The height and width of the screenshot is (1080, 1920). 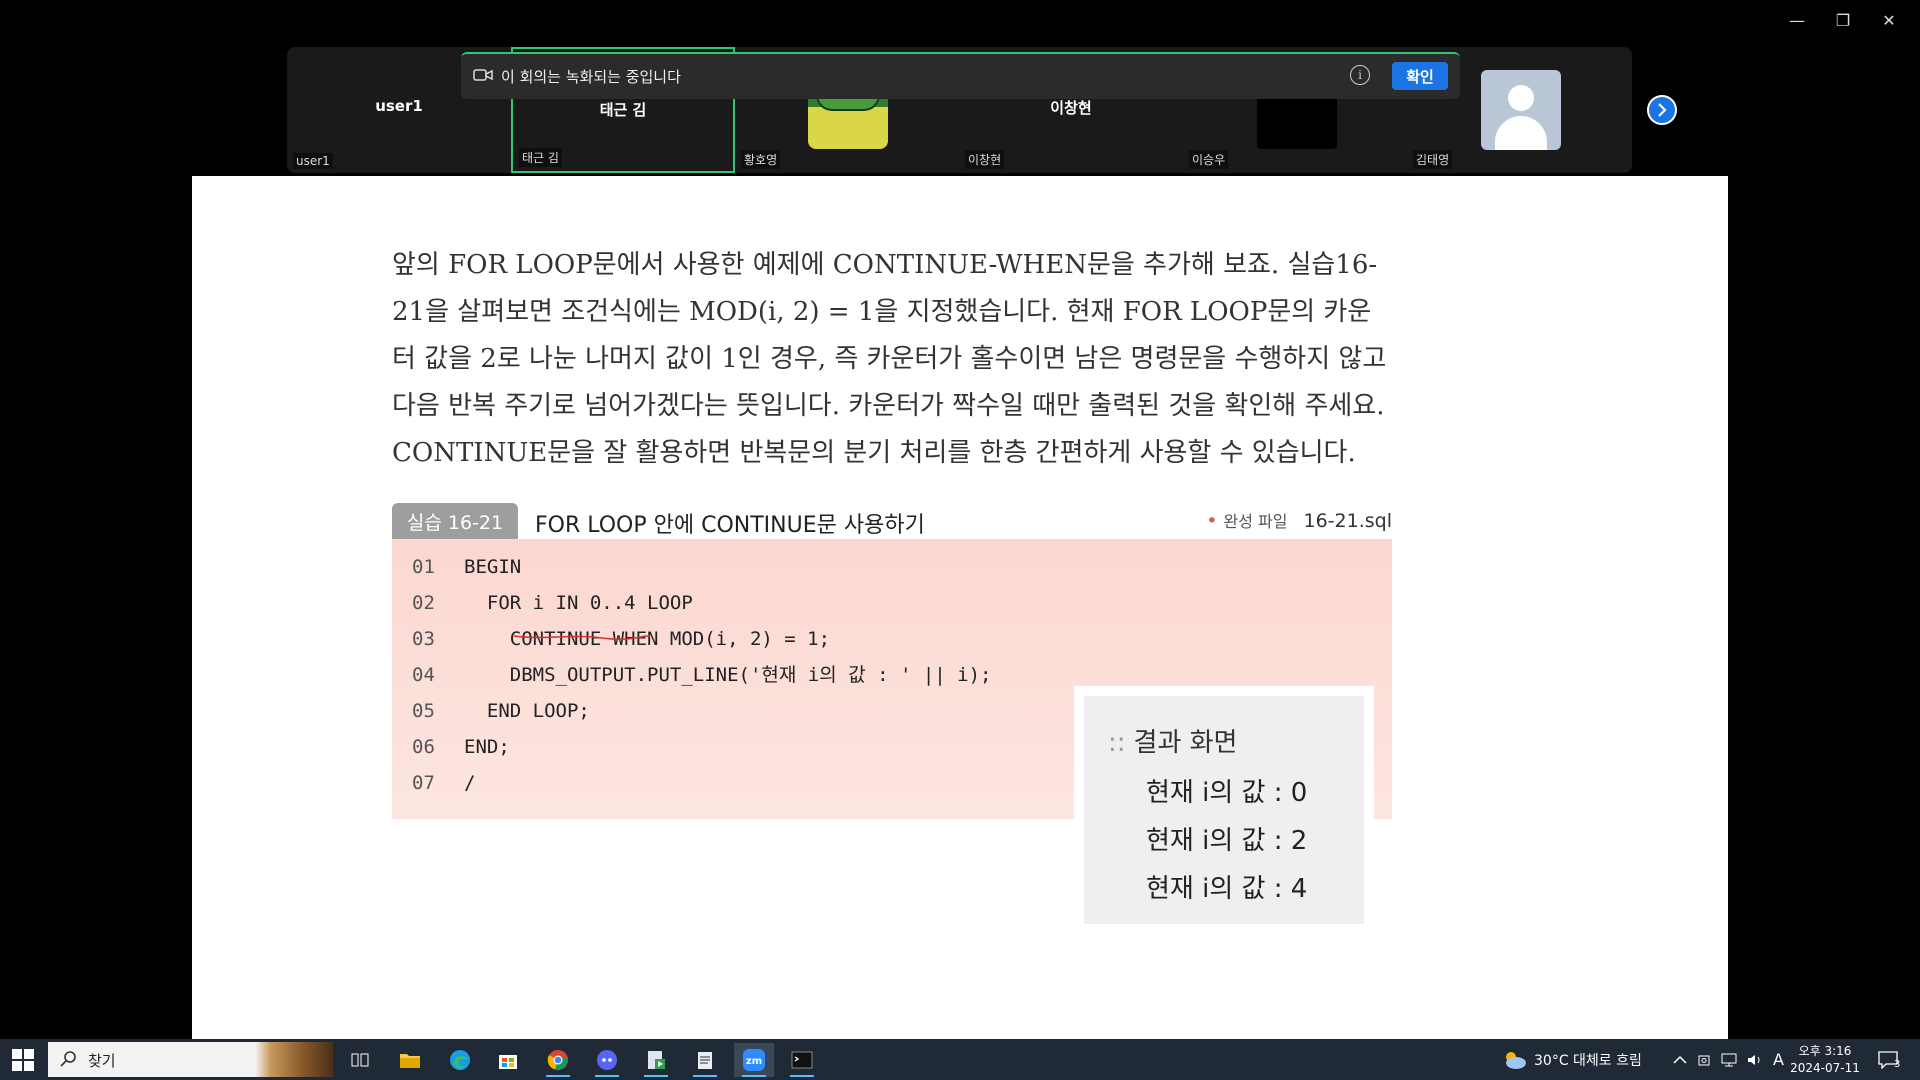 What do you see at coordinates (582, 637) in the screenshot?
I see `handwritten-underline-annotation` at bounding box center [582, 637].